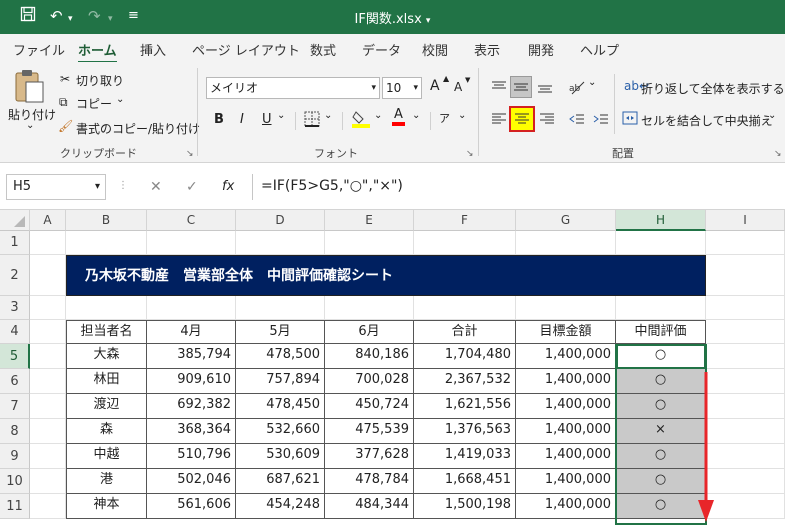 Image resolution: width=785 pixels, height=525 pixels. What do you see at coordinates (280, 456) in the screenshot?
I see `value-cell: 530,609` at bounding box center [280, 456].